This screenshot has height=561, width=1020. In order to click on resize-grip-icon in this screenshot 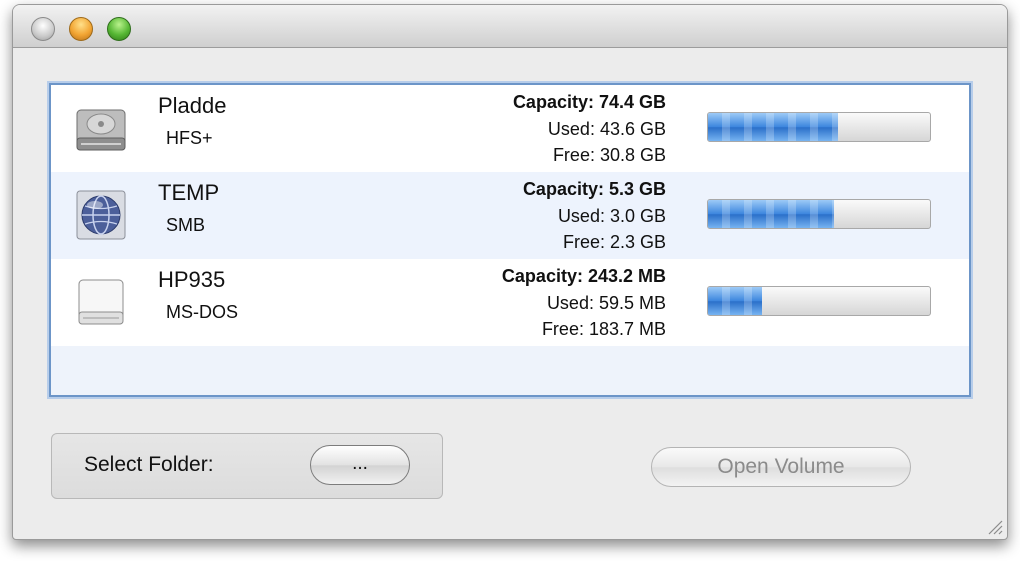, I will do `click(993, 525)`.